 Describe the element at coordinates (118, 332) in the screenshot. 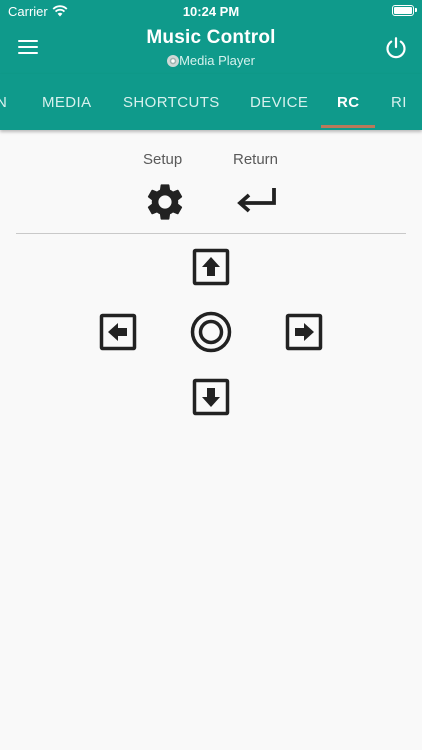

I see `arrow-left-icon` at that location.